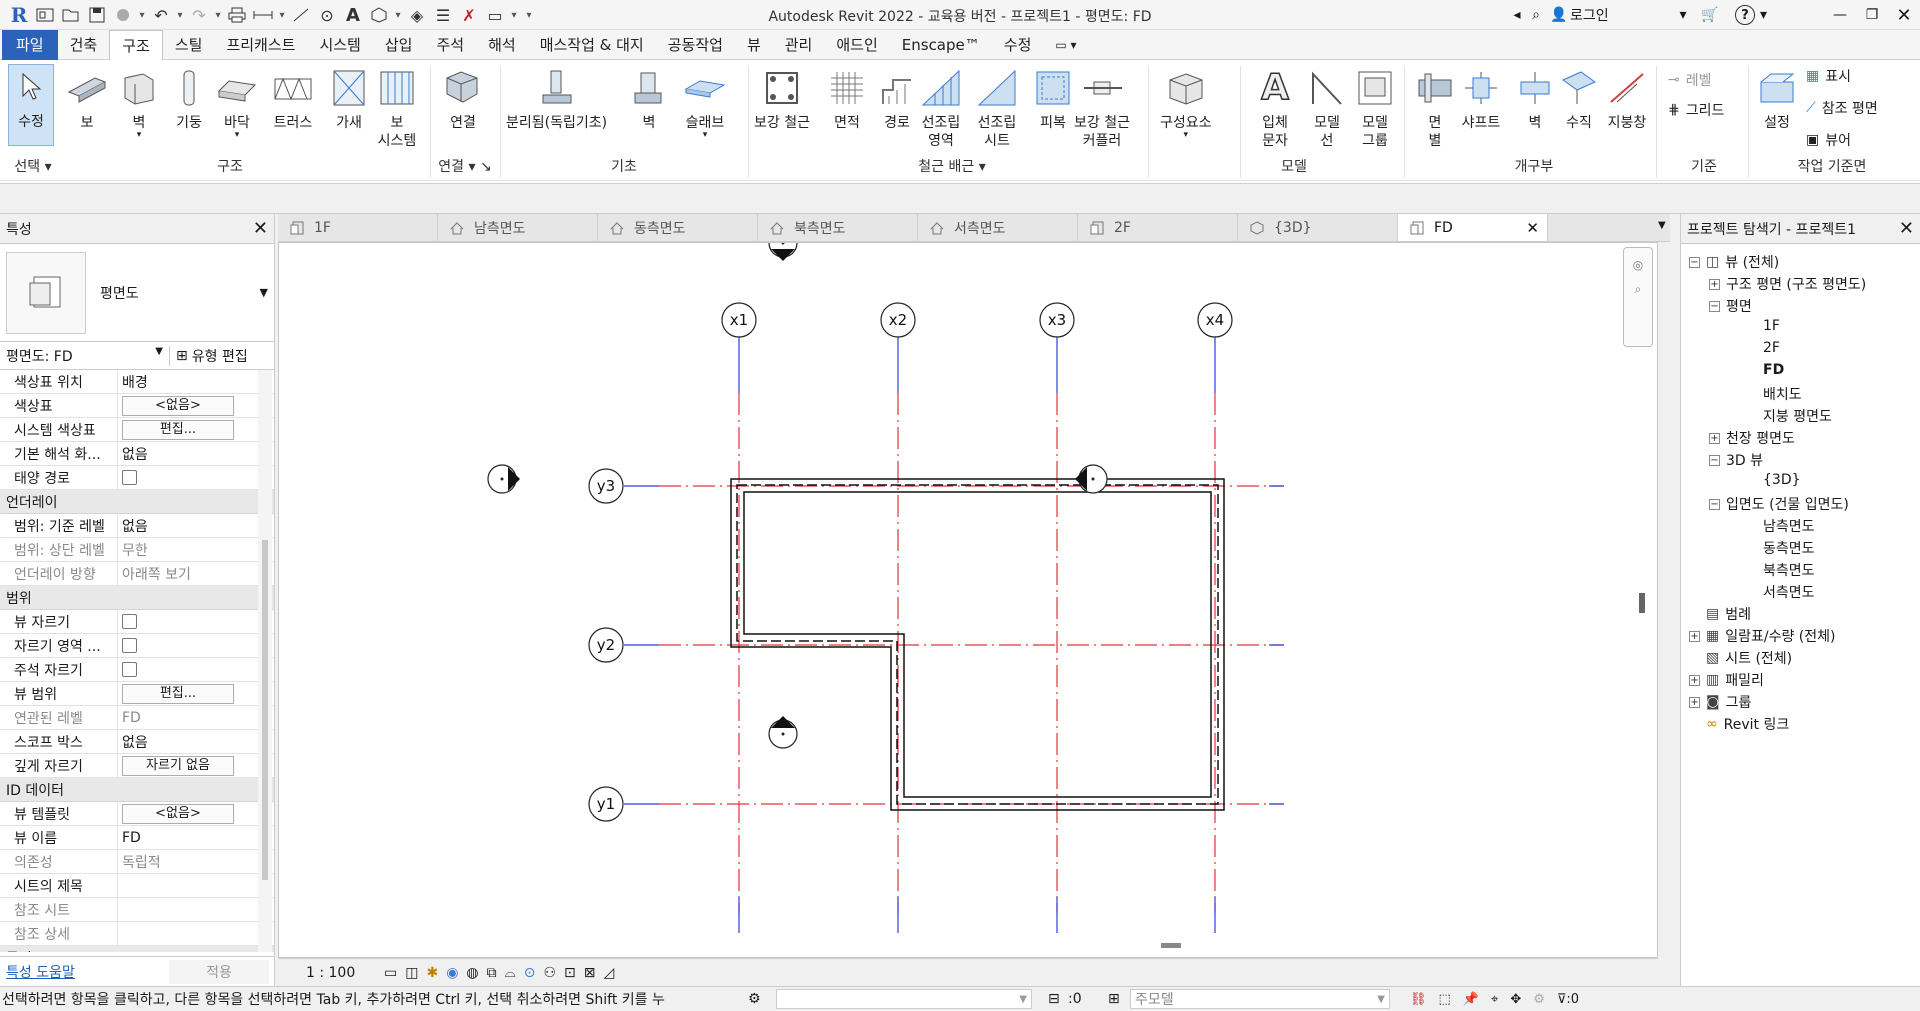 The image size is (1920, 1011). What do you see at coordinates (137, 502) in the screenshot?
I see `group-underlay: 언더레이⌃` at bounding box center [137, 502].